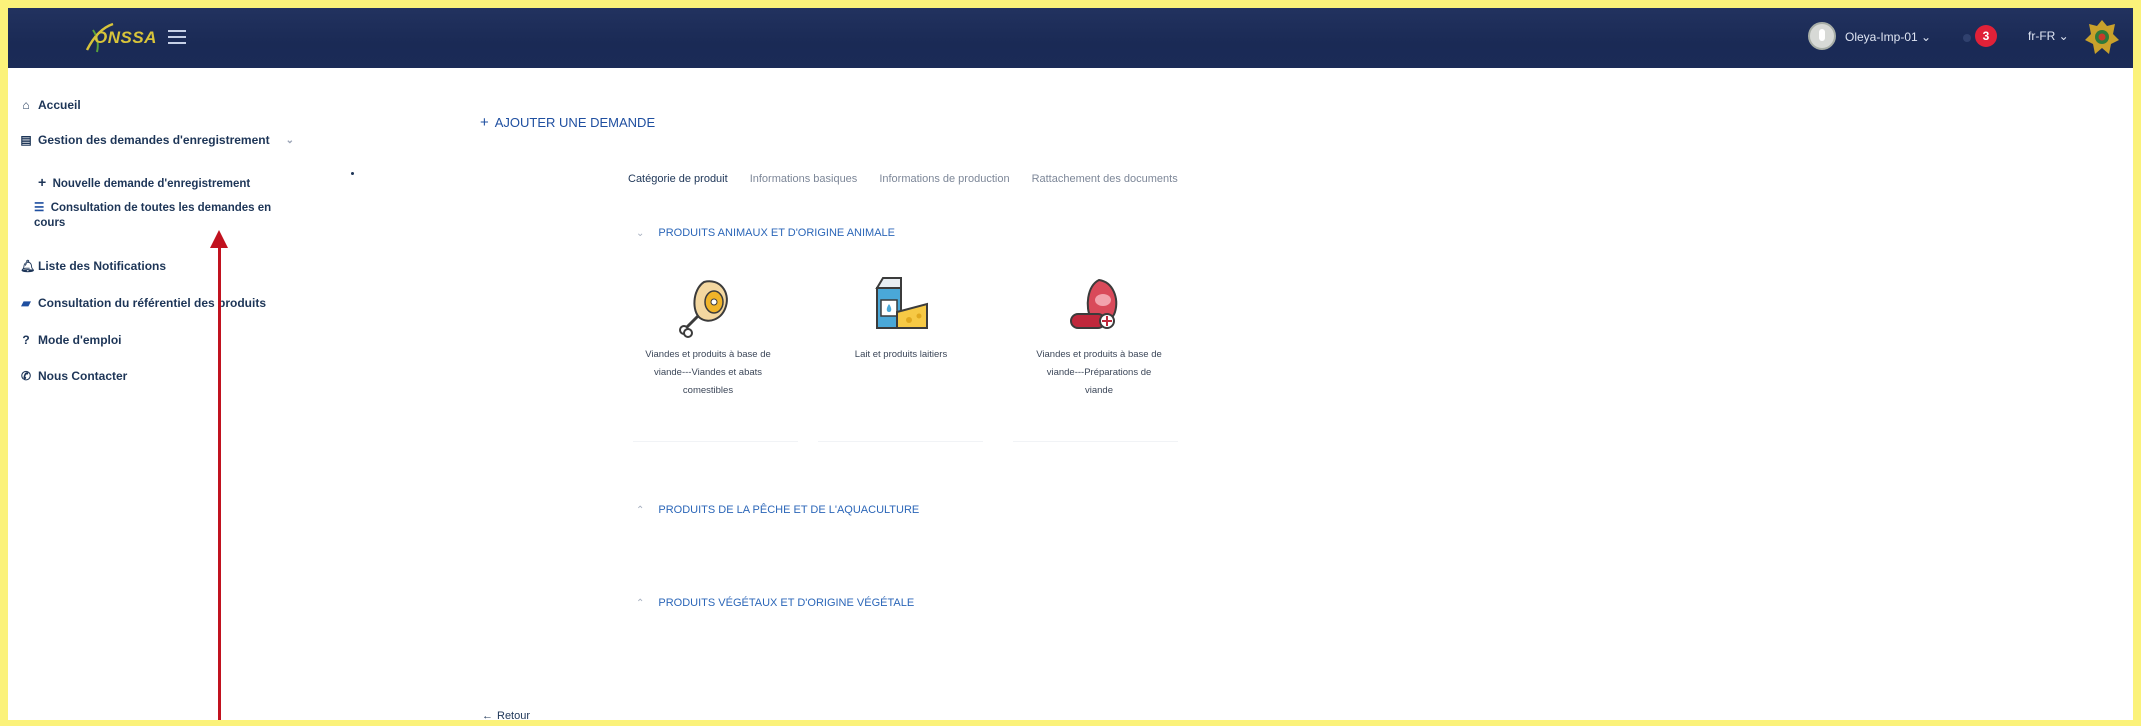 This screenshot has height=726, width=2141. I want to click on sidebar-item-nouvelle-demande: + Nouvelle demande d'enregistrement, so click(144, 182).